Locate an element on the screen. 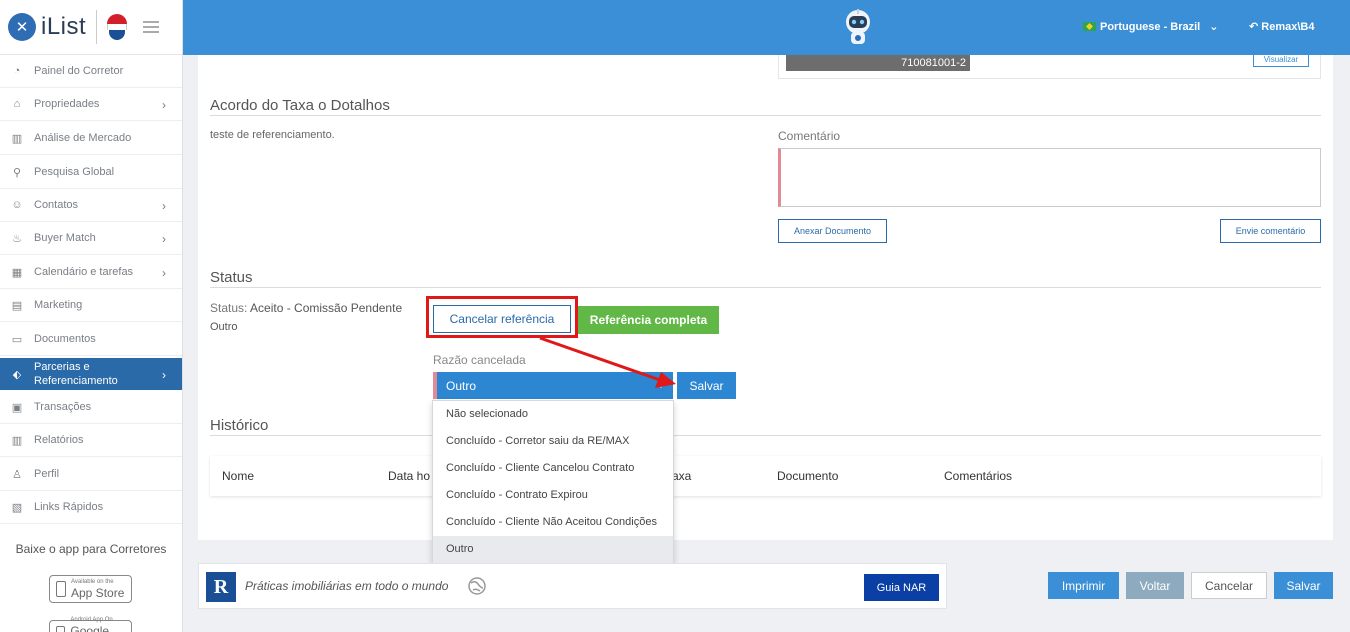 Image resolution: width=1350 pixels, height=632 pixels. sidebar-item: ◔ Painel do Corretor is located at coordinates (91, 71).